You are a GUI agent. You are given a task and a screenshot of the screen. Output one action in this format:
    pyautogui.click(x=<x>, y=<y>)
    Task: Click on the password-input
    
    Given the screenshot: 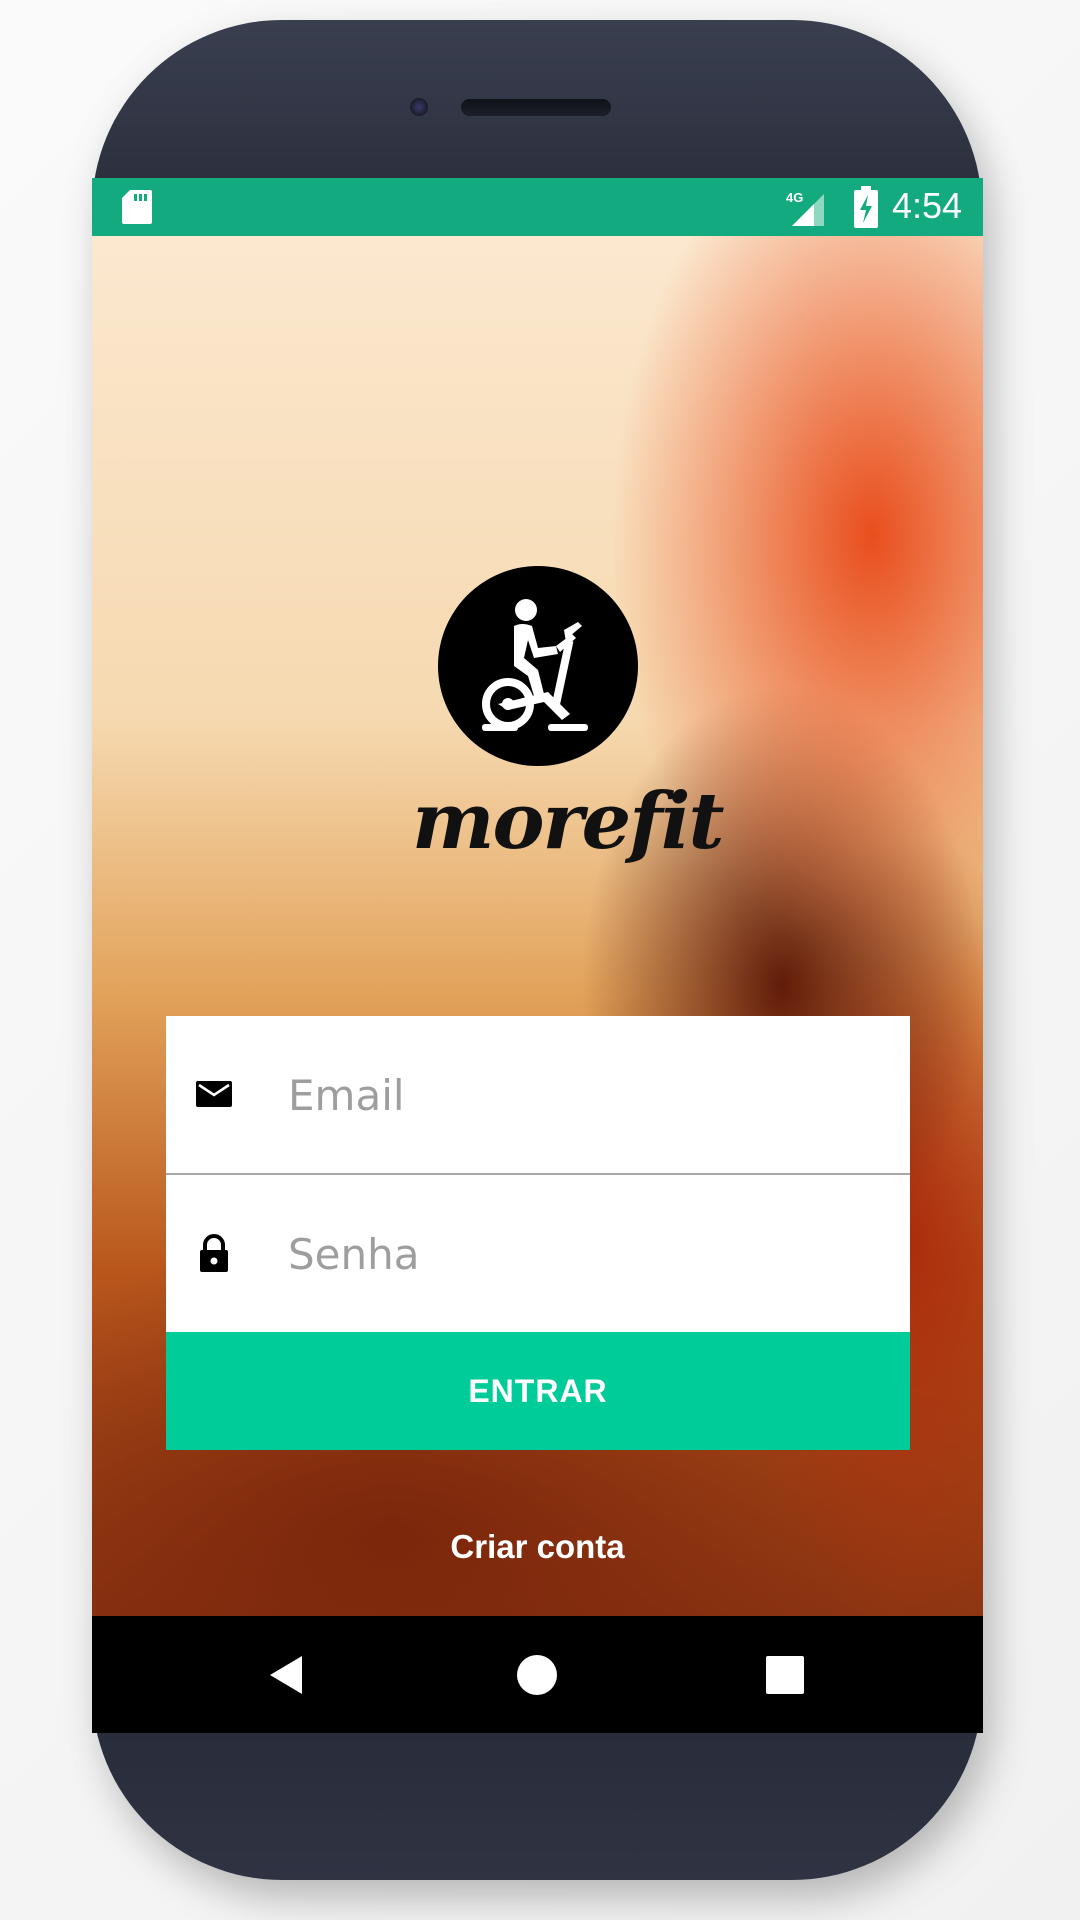 What is the action you would take?
    pyautogui.click(x=578, y=1254)
    